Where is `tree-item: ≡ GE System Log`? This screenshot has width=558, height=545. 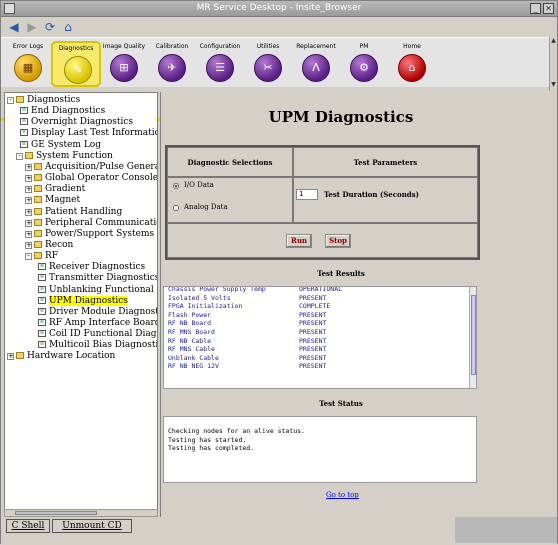 tree-item: ≡ GE System Log is located at coordinates (60, 145).